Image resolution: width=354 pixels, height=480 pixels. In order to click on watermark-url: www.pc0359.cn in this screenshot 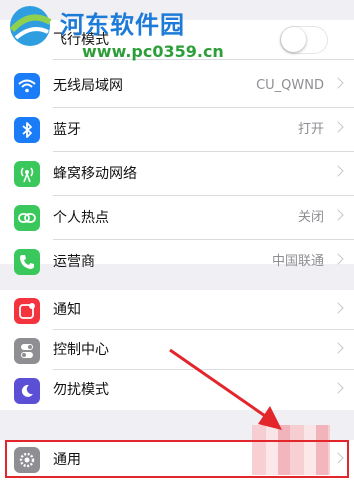, I will do `click(153, 51)`.